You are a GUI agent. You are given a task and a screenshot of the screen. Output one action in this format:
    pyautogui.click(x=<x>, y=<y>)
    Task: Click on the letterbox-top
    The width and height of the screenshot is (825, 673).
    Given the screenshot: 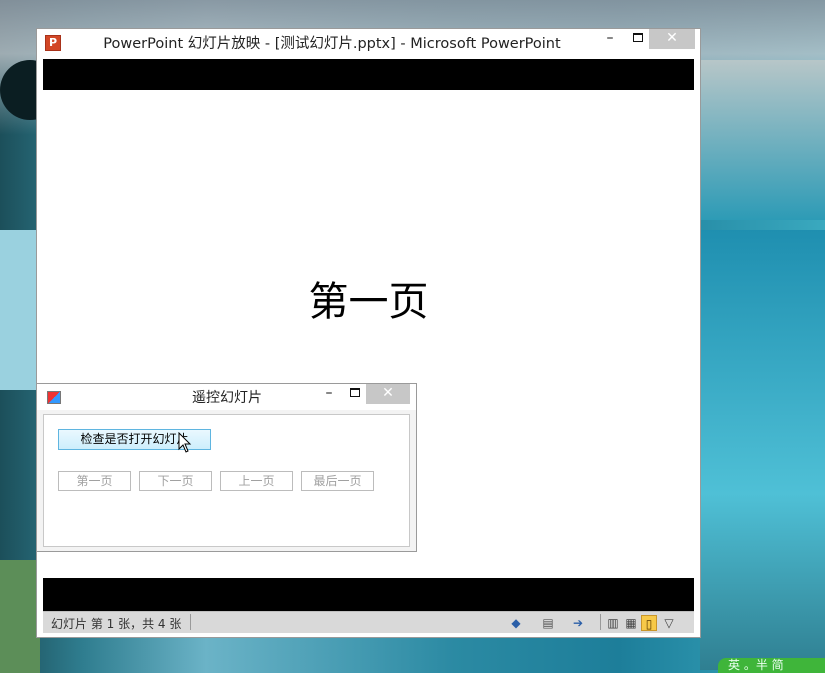 What is the action you would take?
    pyautogui.click(x=368, y=74)
    